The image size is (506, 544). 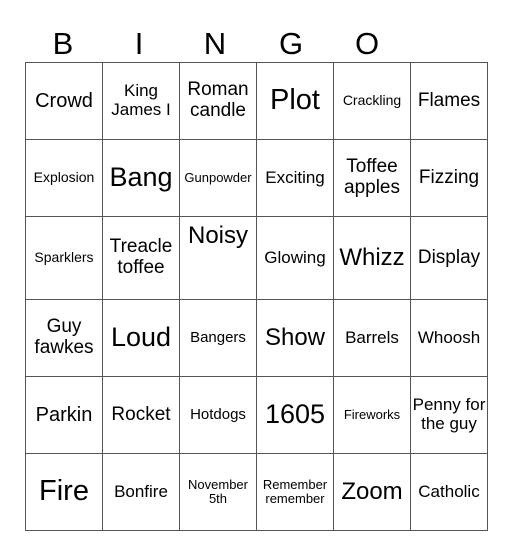 I want to click on bingo-cell: Penny for the guy, so click(x=449, y=415).